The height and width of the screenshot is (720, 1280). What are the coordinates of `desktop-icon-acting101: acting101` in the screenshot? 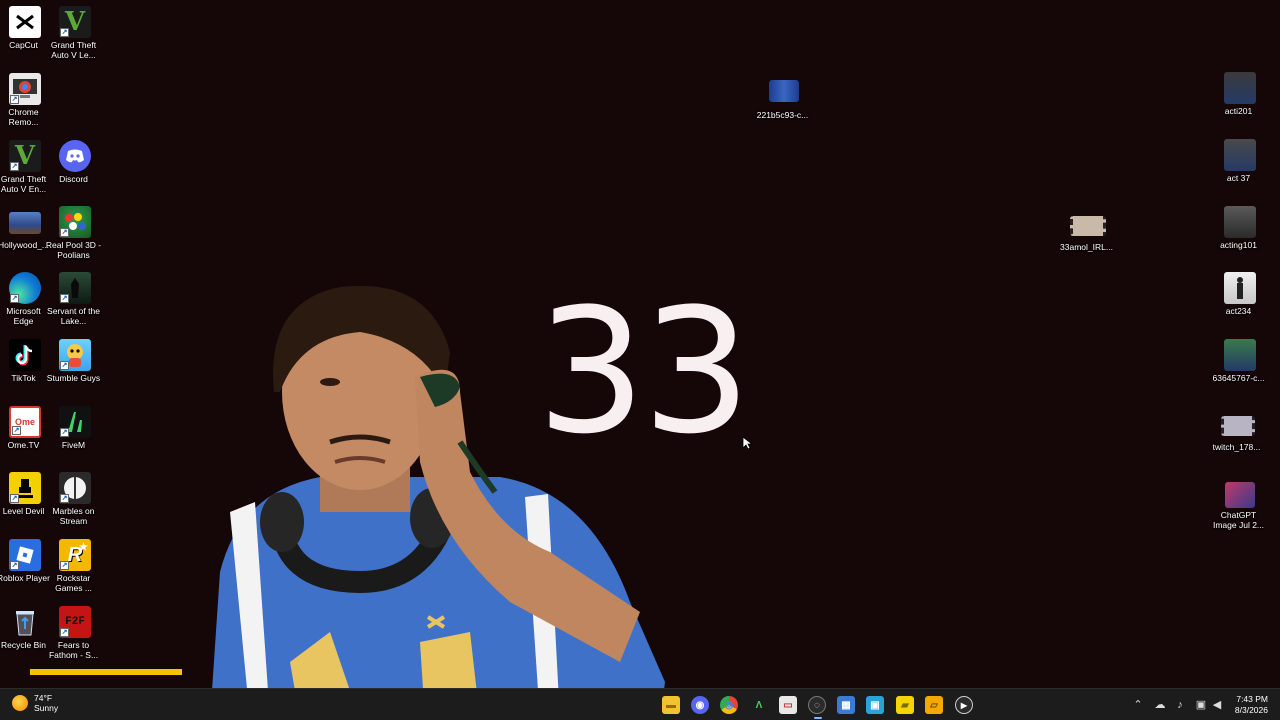 It's located at (1240, 237).